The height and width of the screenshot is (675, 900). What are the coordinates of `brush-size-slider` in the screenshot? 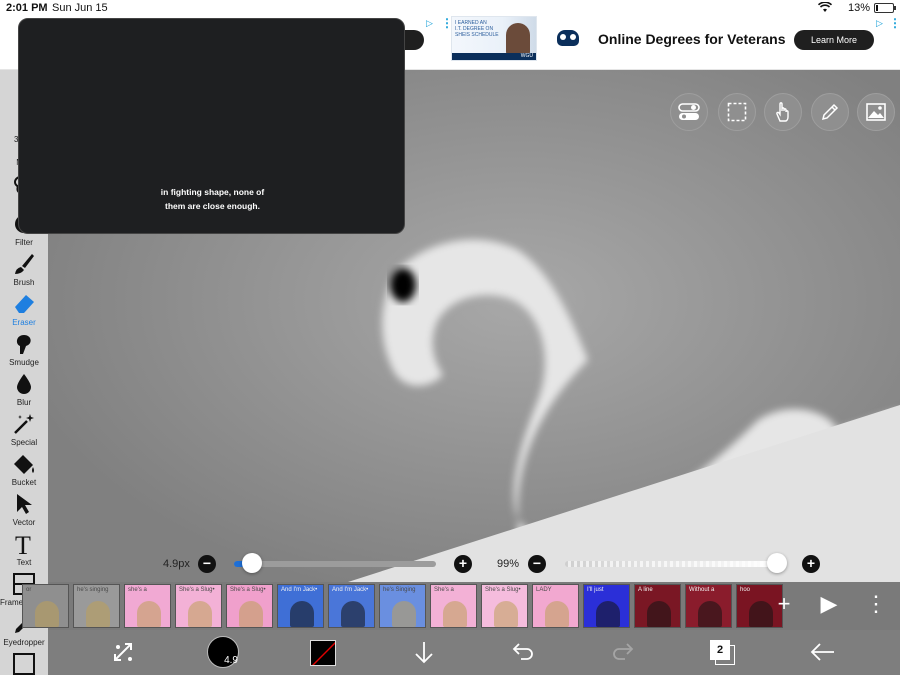 It's located at (335, 564).